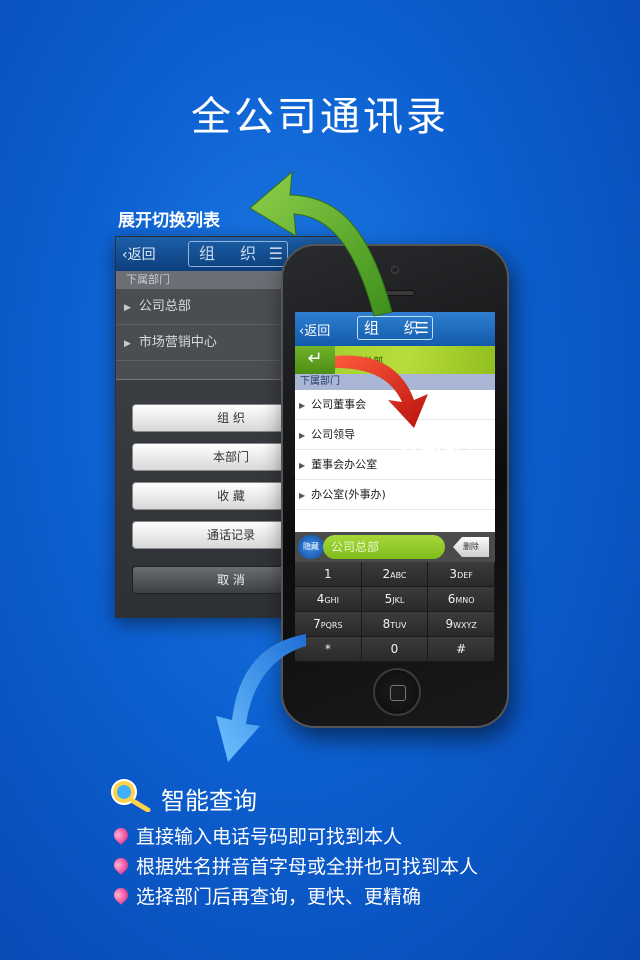 The width and height of the screenshot is (640, 960). What do you see at coordinates (395, 270) in the screenshot?
I see `camera-icon` at bounding box center [395, 270].